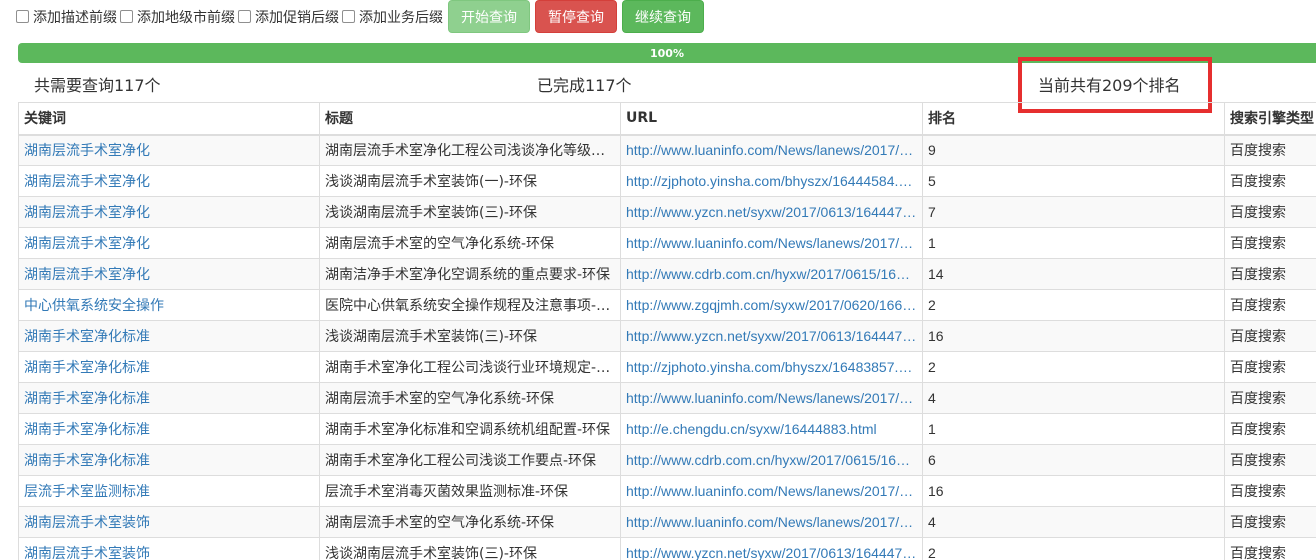 The width and height of the screenshot is (1316, 560). Describe the element at coordinates (1073, 274) in the screenshot. I see `rank-cell: 14` at that location.